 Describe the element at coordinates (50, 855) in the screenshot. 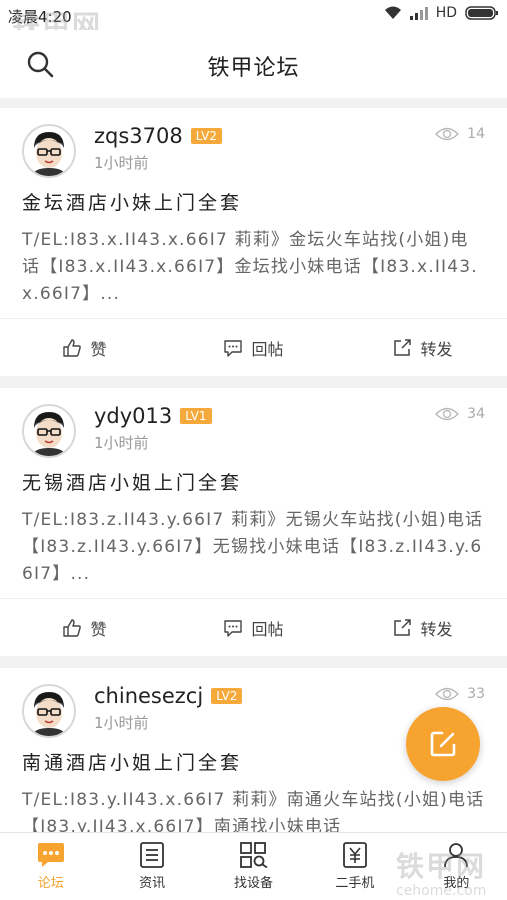

I see `chat-icon` at that location.